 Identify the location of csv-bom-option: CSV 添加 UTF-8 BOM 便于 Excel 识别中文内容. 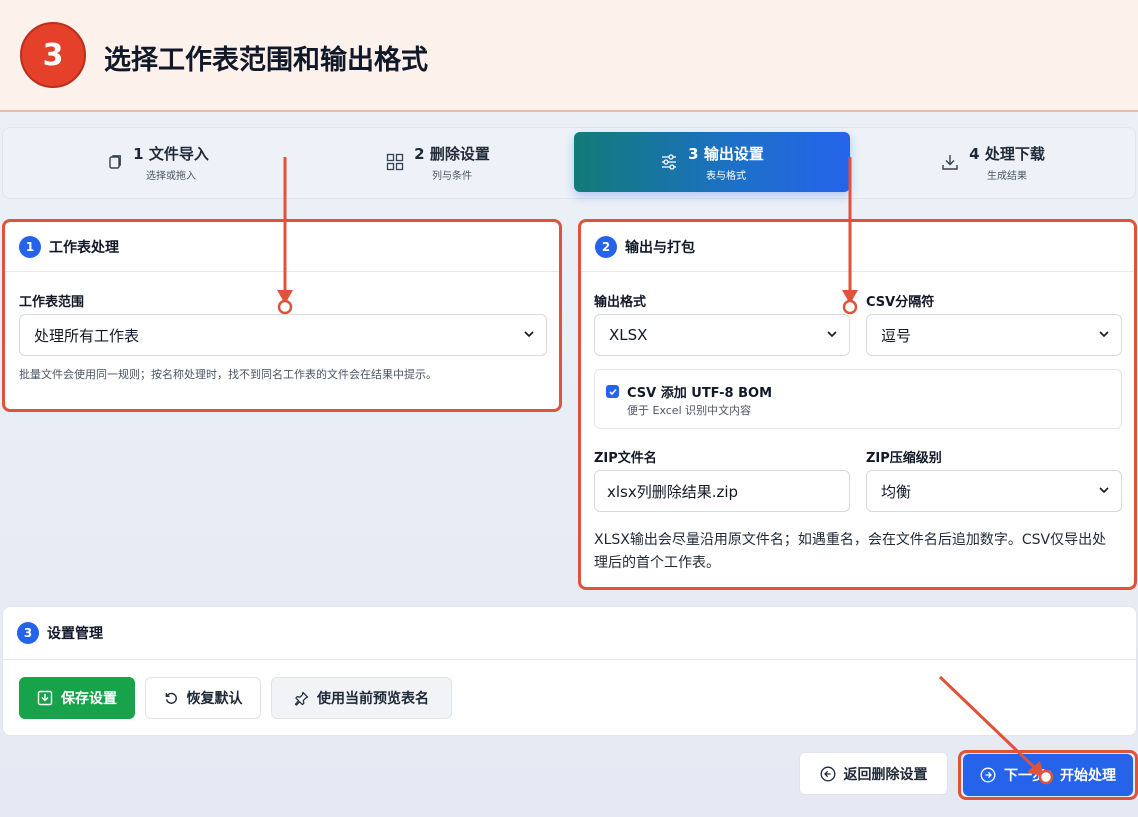
(858, 399).